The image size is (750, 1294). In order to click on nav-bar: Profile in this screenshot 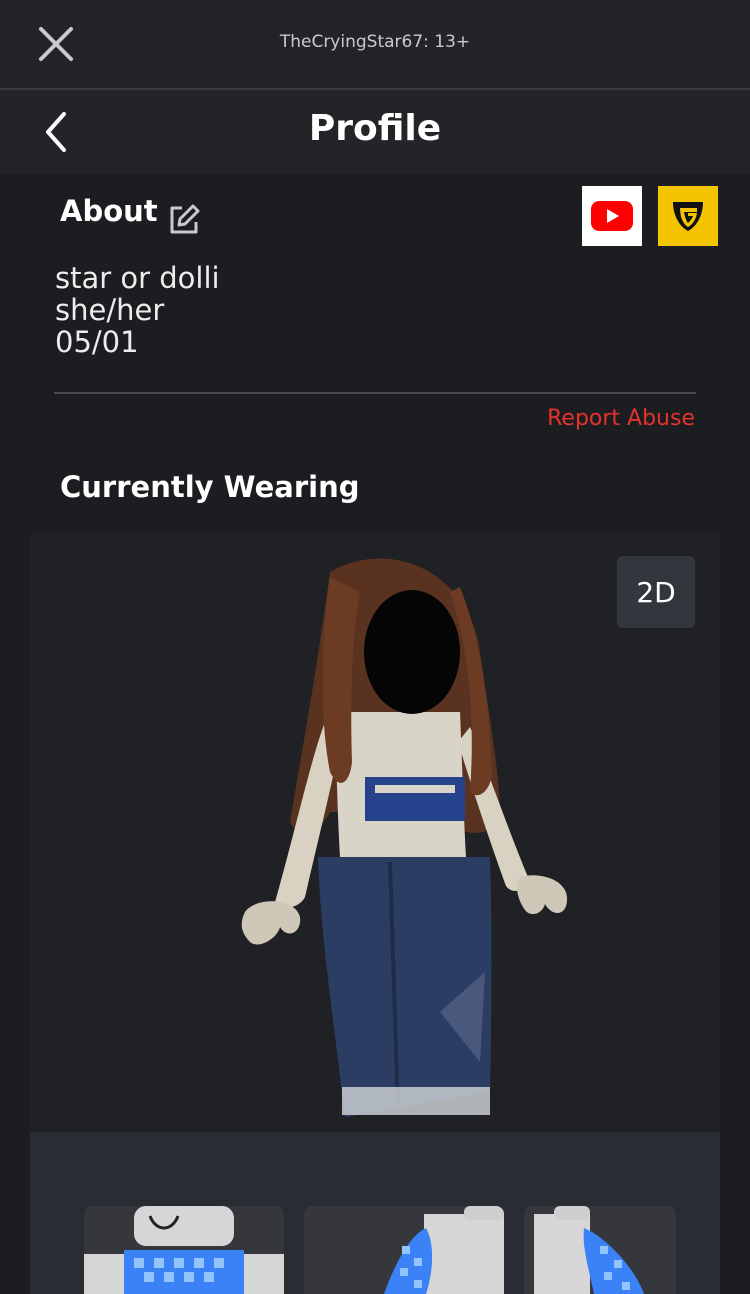, I will do `click(375, 132)`.